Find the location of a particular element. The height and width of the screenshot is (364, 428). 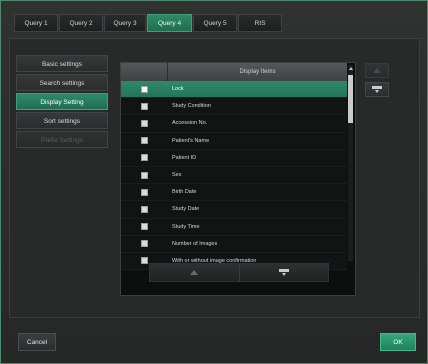

list-item: Study Date is located at coordinates (234, 210).